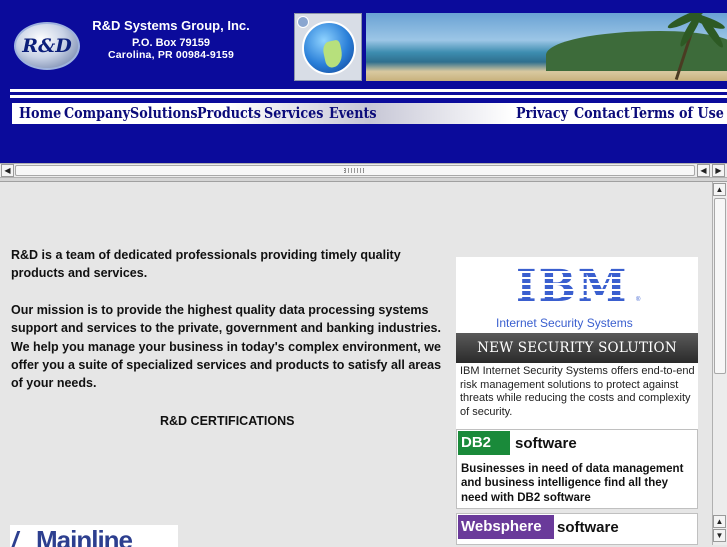 The width and height of the screenshot is (727, 547). Describe the element at coordinates (293, 113) in the screenshot. I see `nav-services: Services` at that location.